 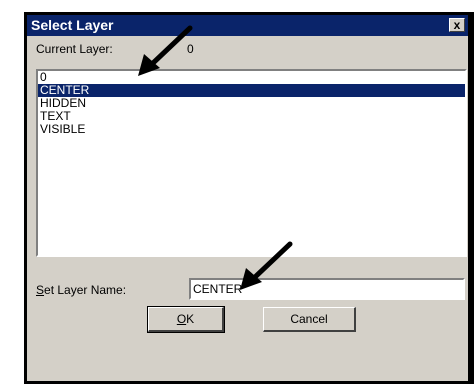 What do you see at coordinates (327, 289) in the screenshot?
I see `set-layer-name-input` at bounding box center [327, 289].